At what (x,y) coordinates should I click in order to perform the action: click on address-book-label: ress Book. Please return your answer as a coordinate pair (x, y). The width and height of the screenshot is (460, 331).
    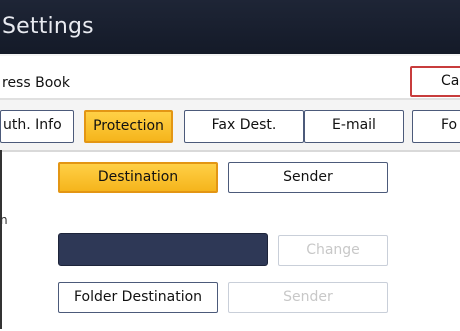
    Looking at the image, I should click on (36, 83).